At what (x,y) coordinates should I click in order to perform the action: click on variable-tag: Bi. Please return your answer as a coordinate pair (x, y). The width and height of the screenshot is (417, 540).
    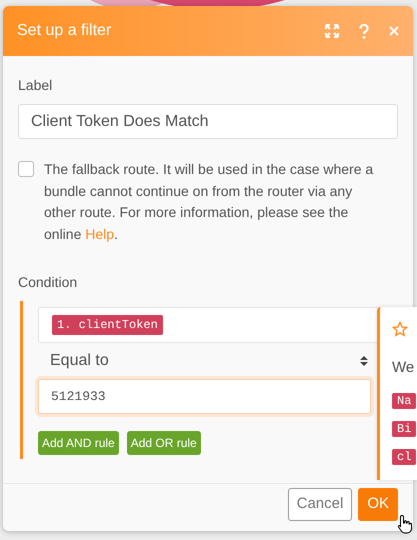
    Looking at the image, I should click on (404, 429).